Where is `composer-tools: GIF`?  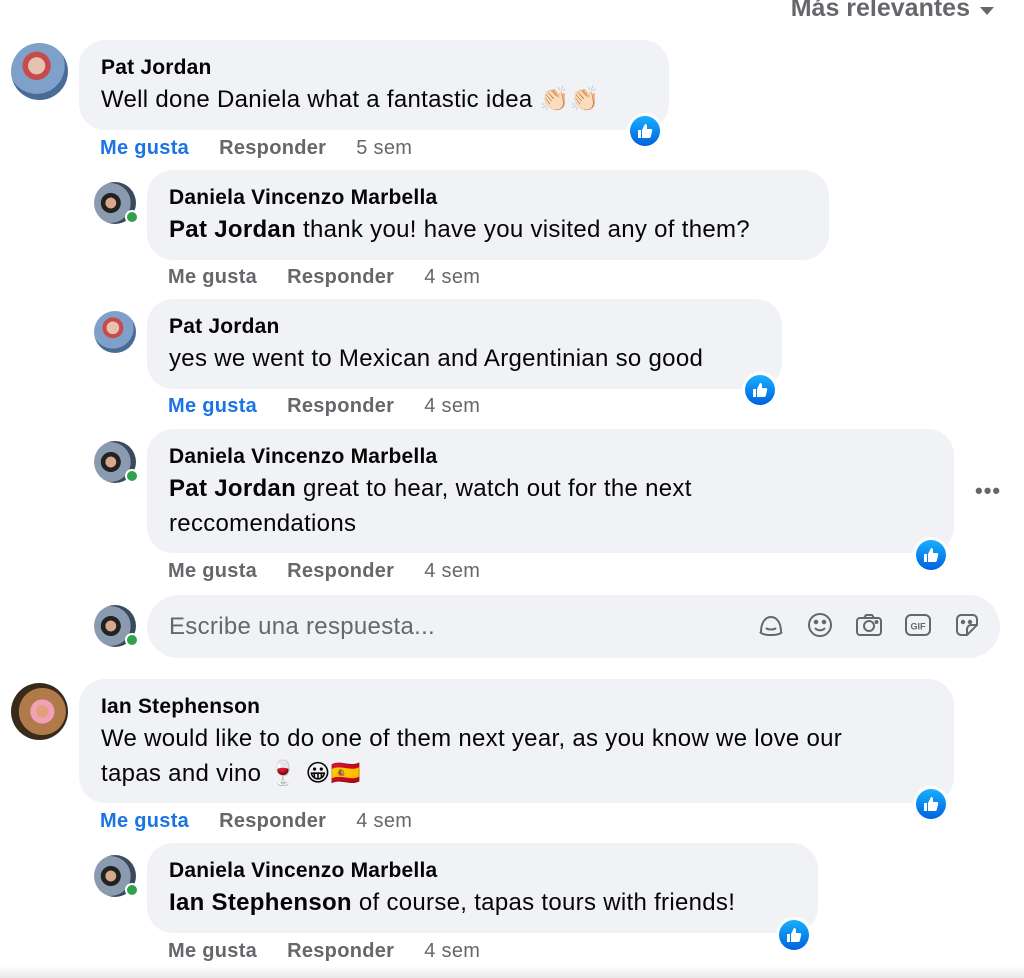 composer-tools: GIF is located at coordinates (868, 624).